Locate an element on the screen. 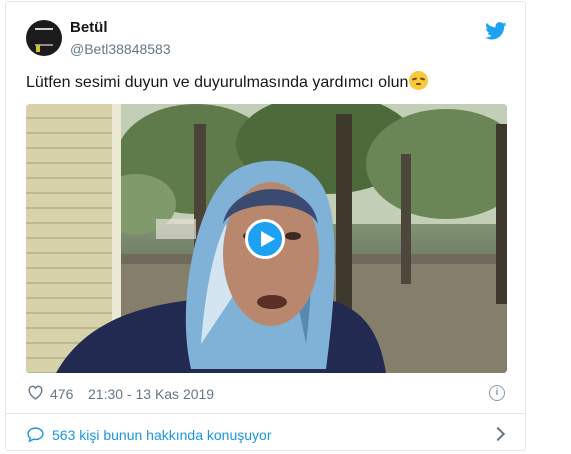  divider is located at coordinates (265, 413).